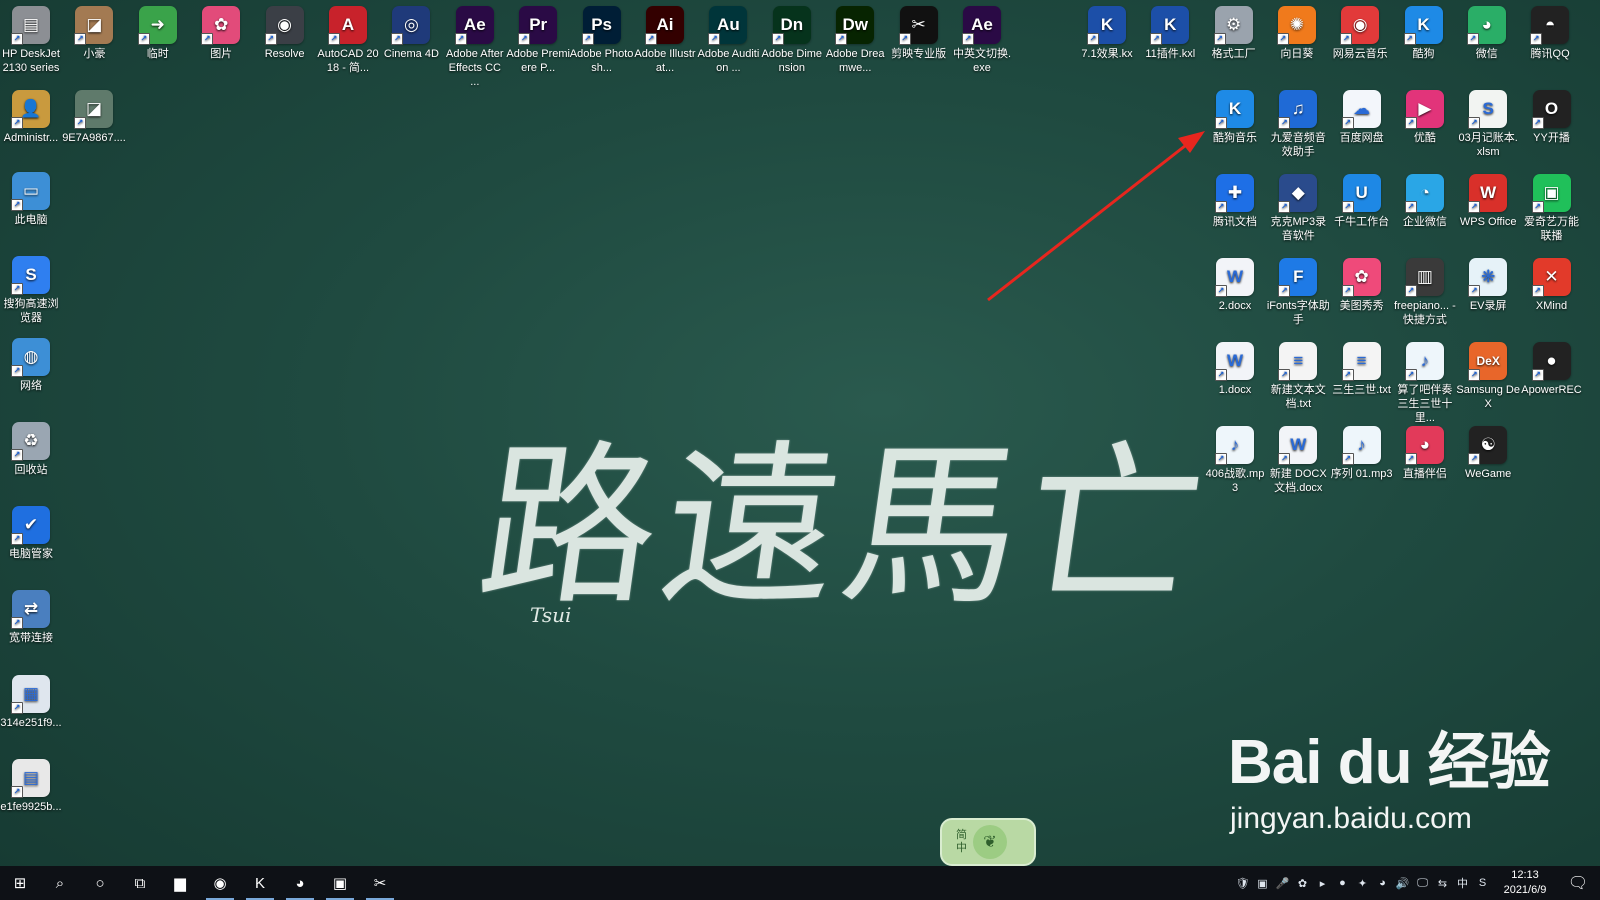 This screenshot has width=1600, height=900. I want to click on desktop-icon-audio-assistant: ♫ ↗ 九爱音频音效助手, so click(1298, 124).